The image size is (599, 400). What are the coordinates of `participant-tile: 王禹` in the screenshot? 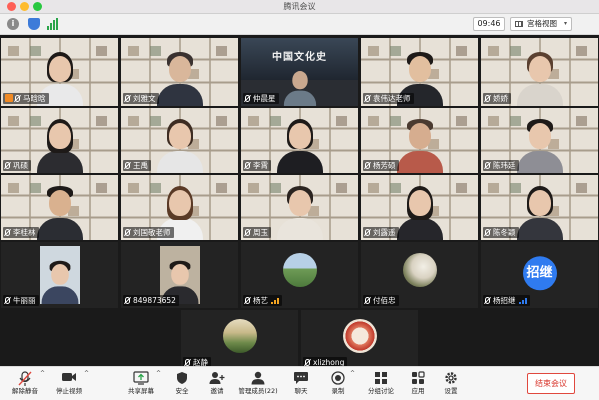 It's located at (179, 140).